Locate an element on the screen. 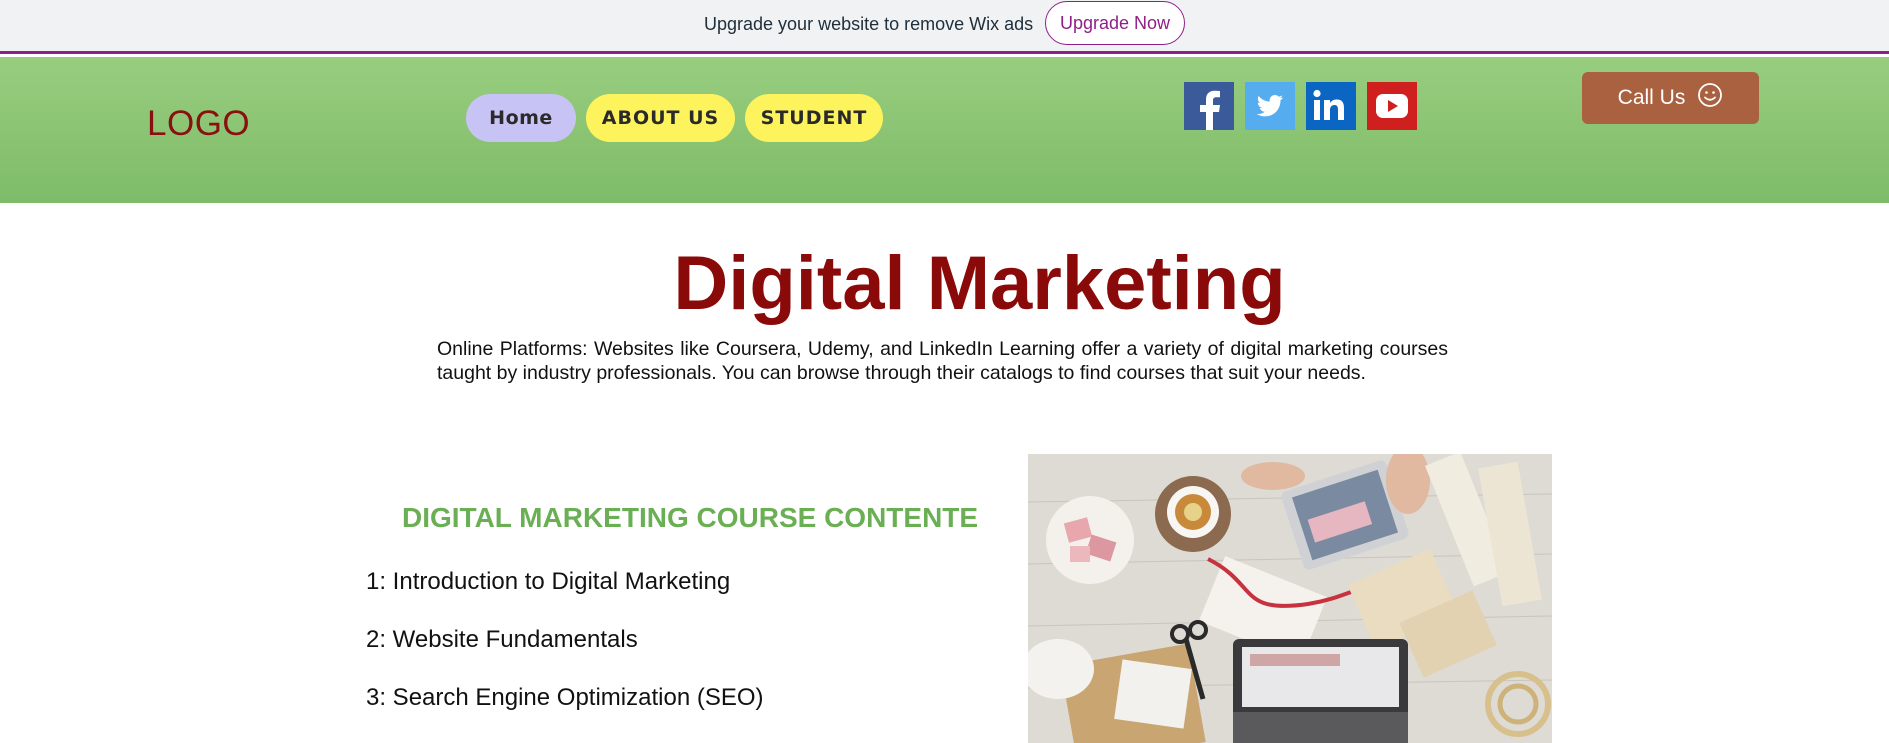 This screenshot has width=1889, height=743. call-us-label: Call Us is located at coordinates (1651, 97).